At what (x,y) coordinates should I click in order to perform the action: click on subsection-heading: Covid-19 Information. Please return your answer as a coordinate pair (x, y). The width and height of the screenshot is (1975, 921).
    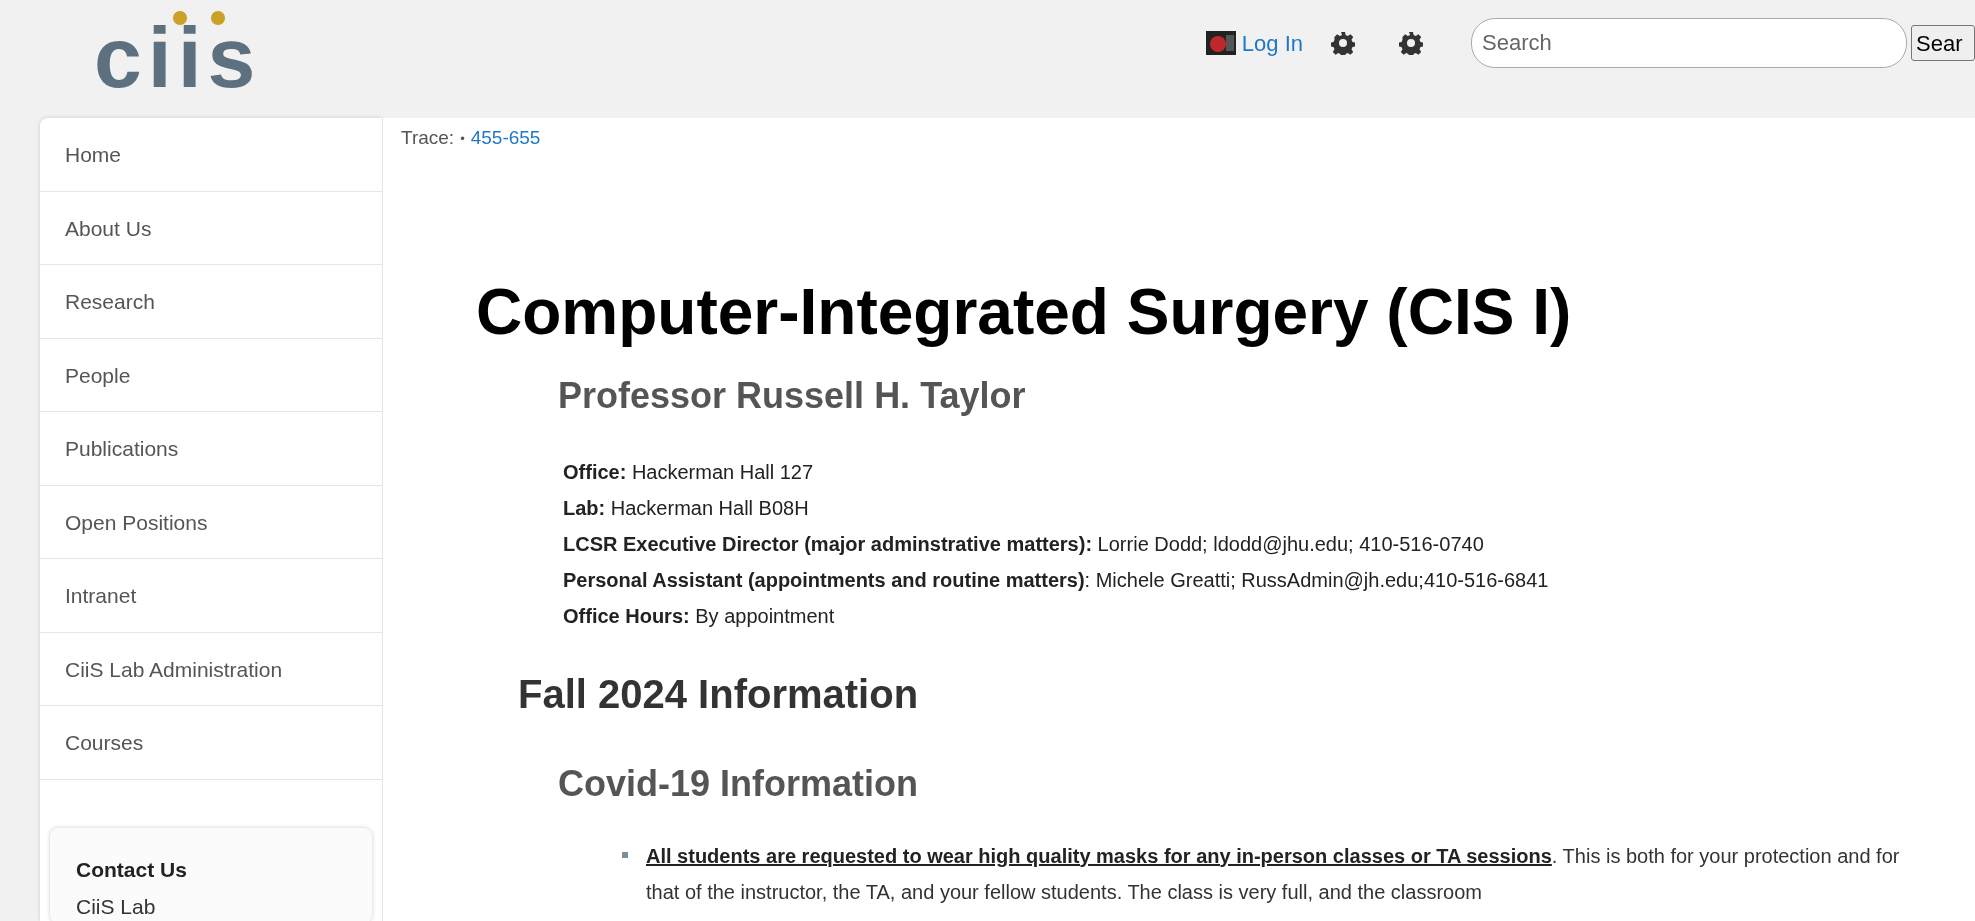
    Looking at the image, I should click on (739, 783).